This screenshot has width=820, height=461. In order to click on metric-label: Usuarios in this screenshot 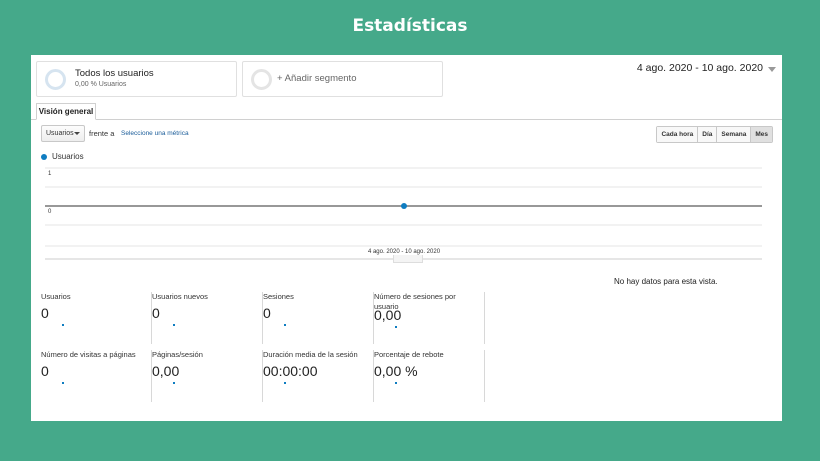, I will do `click(56, 296)`.